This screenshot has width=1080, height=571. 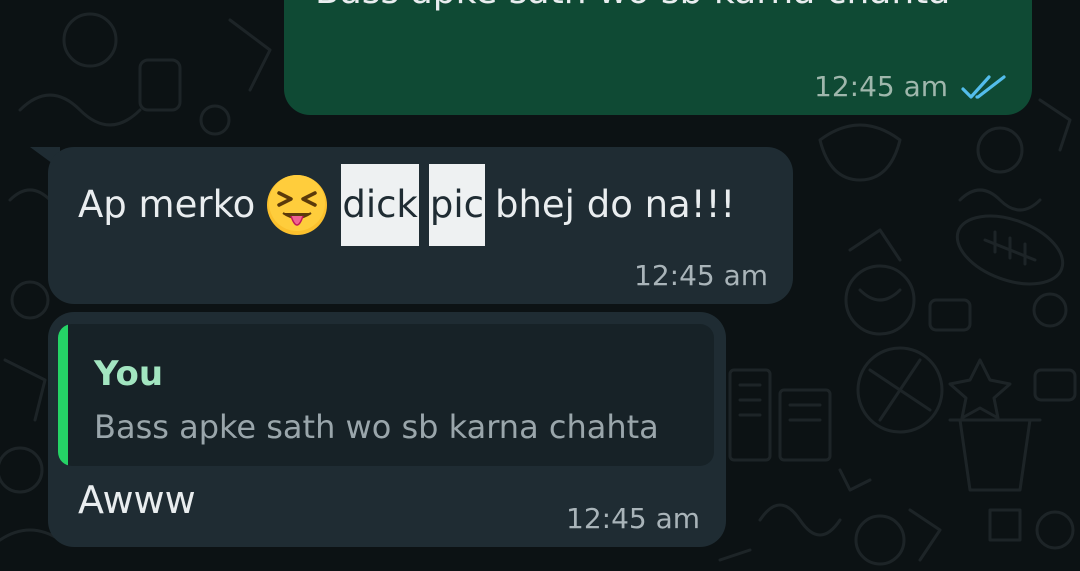 I want to click on highlighted-word: dick, so click(x=380, y=205).